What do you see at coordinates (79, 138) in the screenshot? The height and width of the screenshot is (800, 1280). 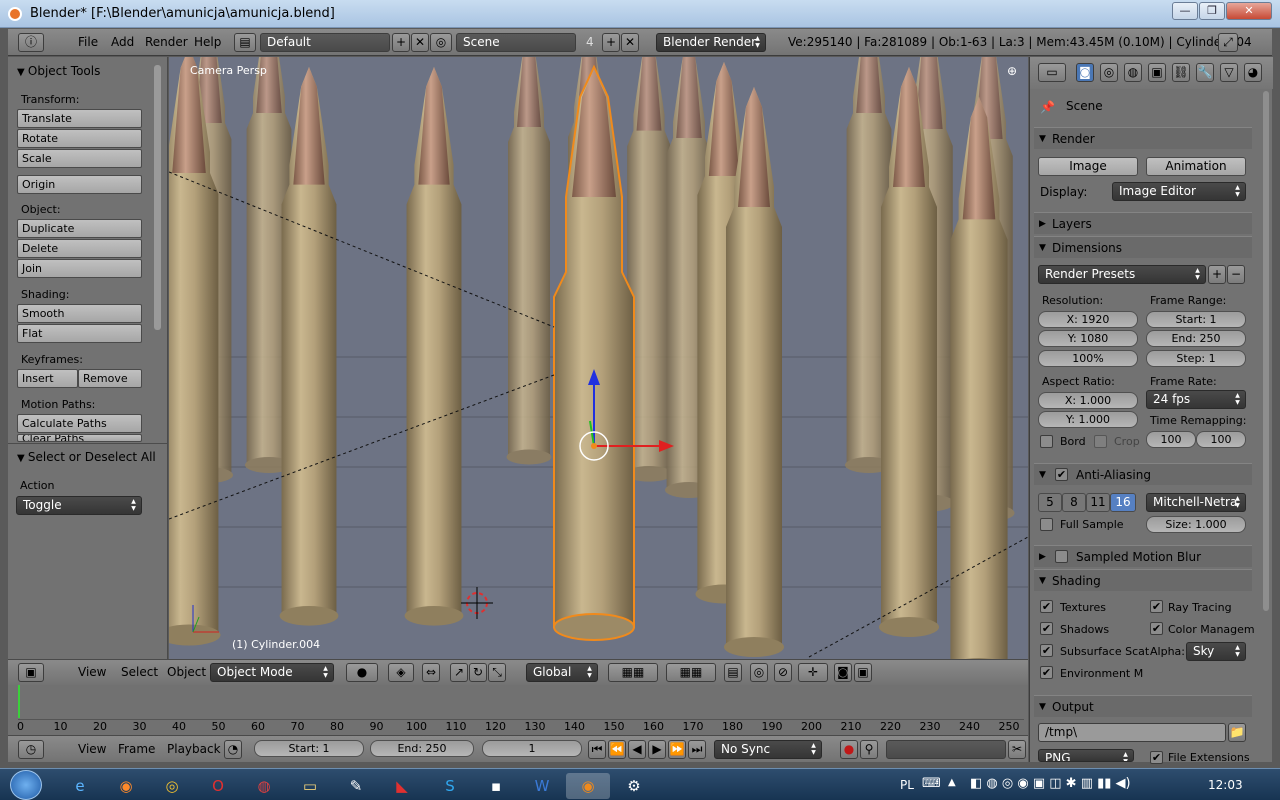 I see `rotate-button: Rotate` at bounding box center [79, 138].